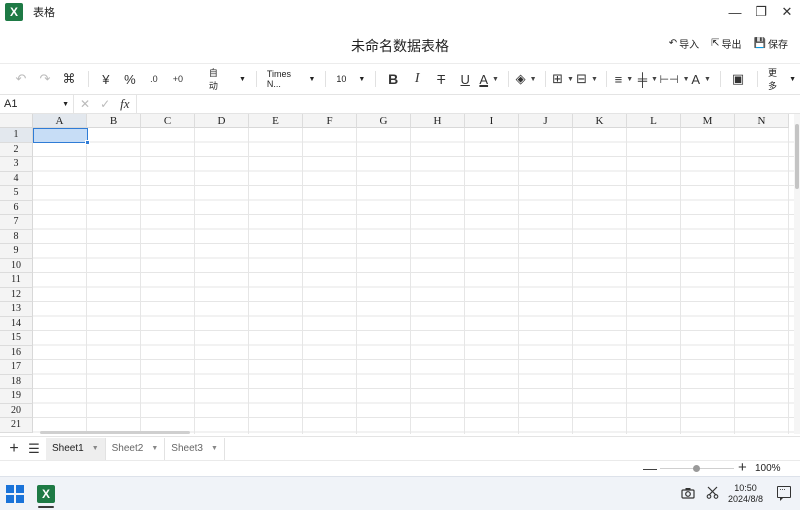 The image size is (800, 510). Describe the element at coordinates (16, 323) in the screenshot. I see `row-header-14: 14` at that location.